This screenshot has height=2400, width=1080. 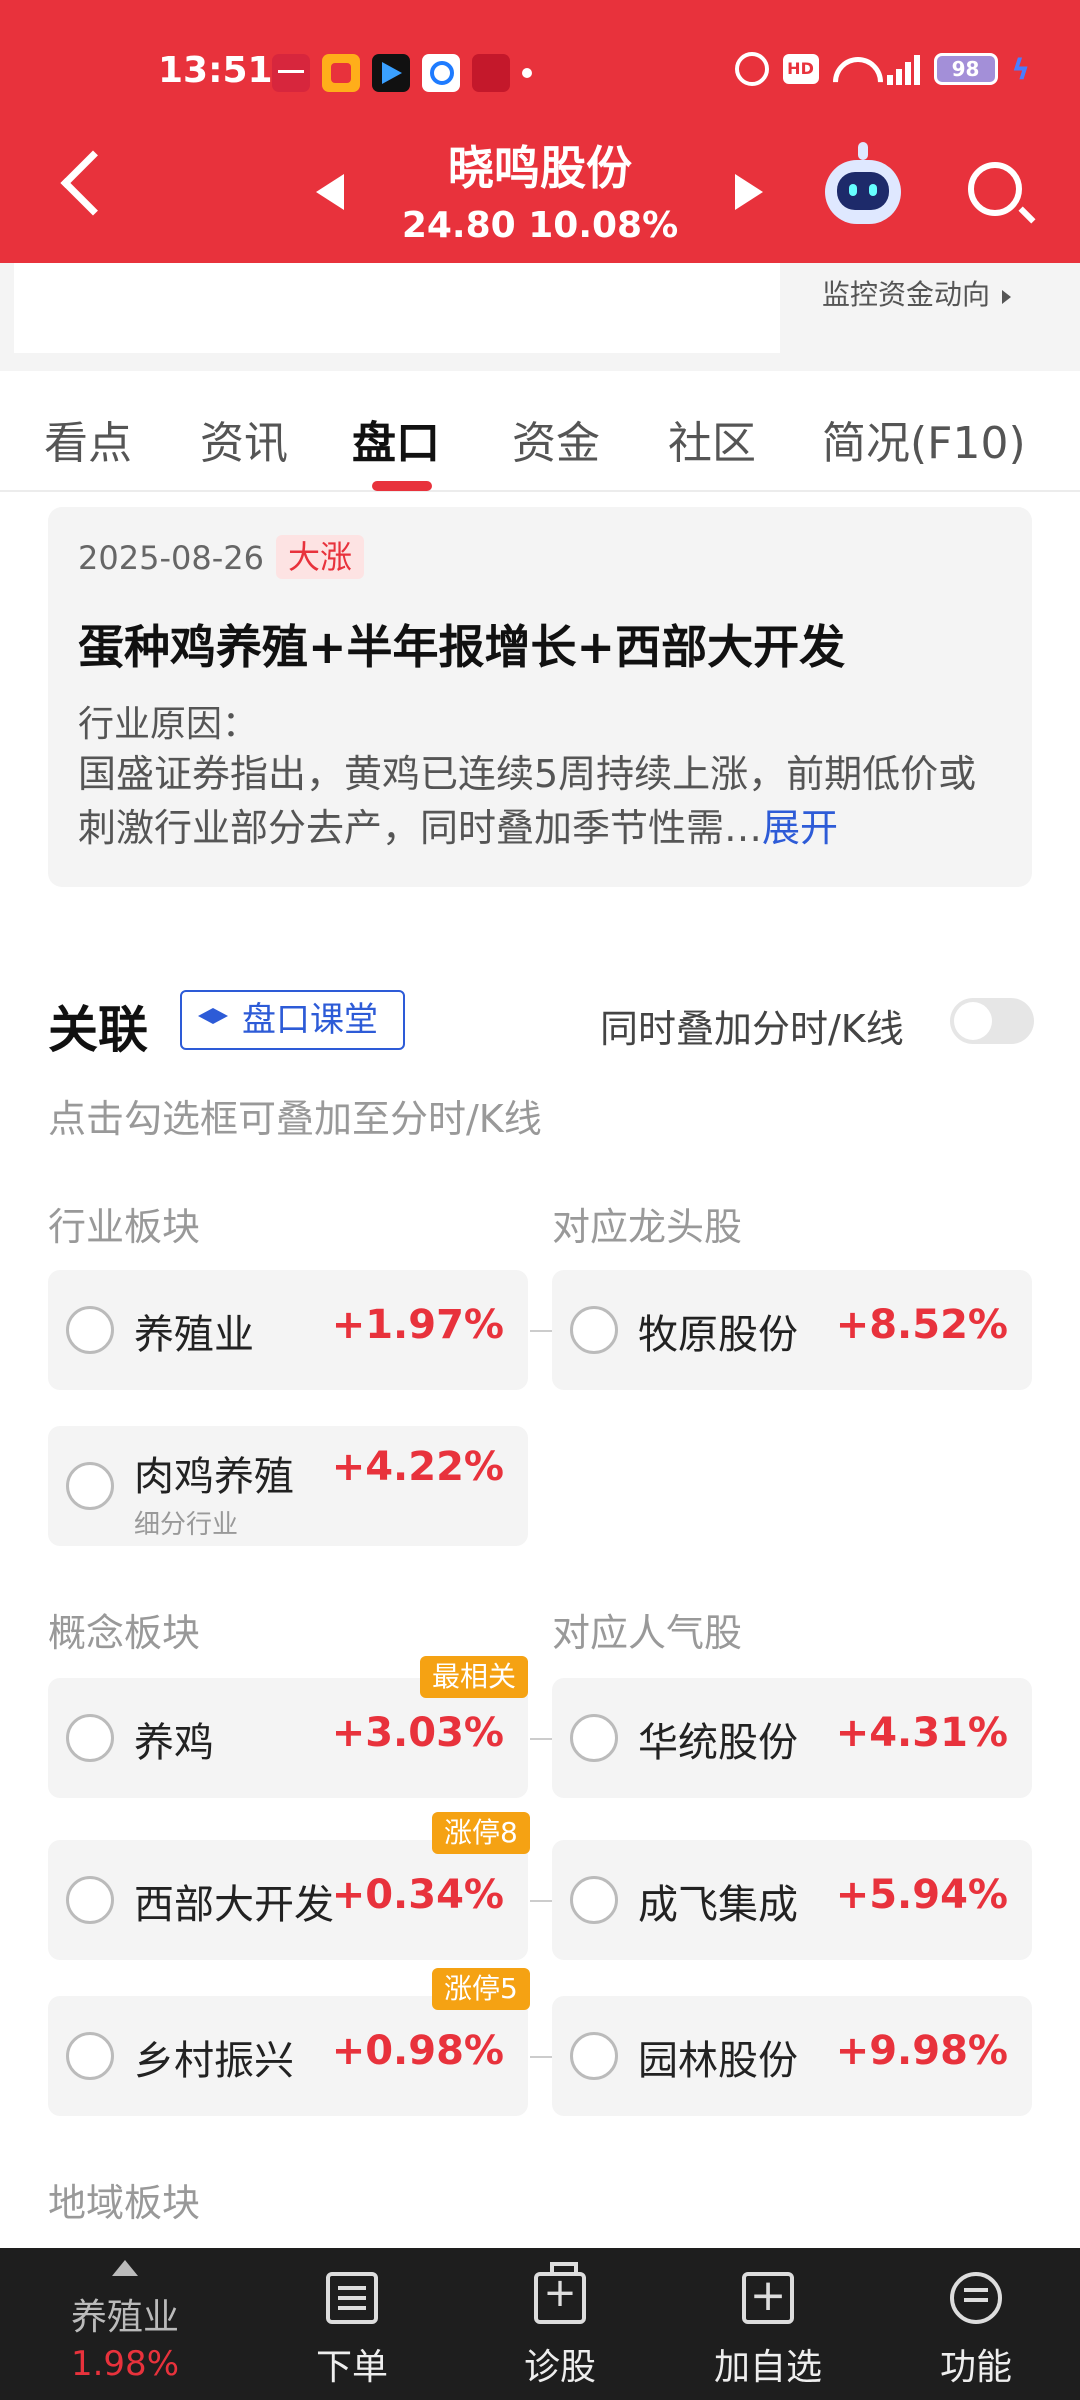 I want to click on order-button: 下单, so click(x=352, y=2324).